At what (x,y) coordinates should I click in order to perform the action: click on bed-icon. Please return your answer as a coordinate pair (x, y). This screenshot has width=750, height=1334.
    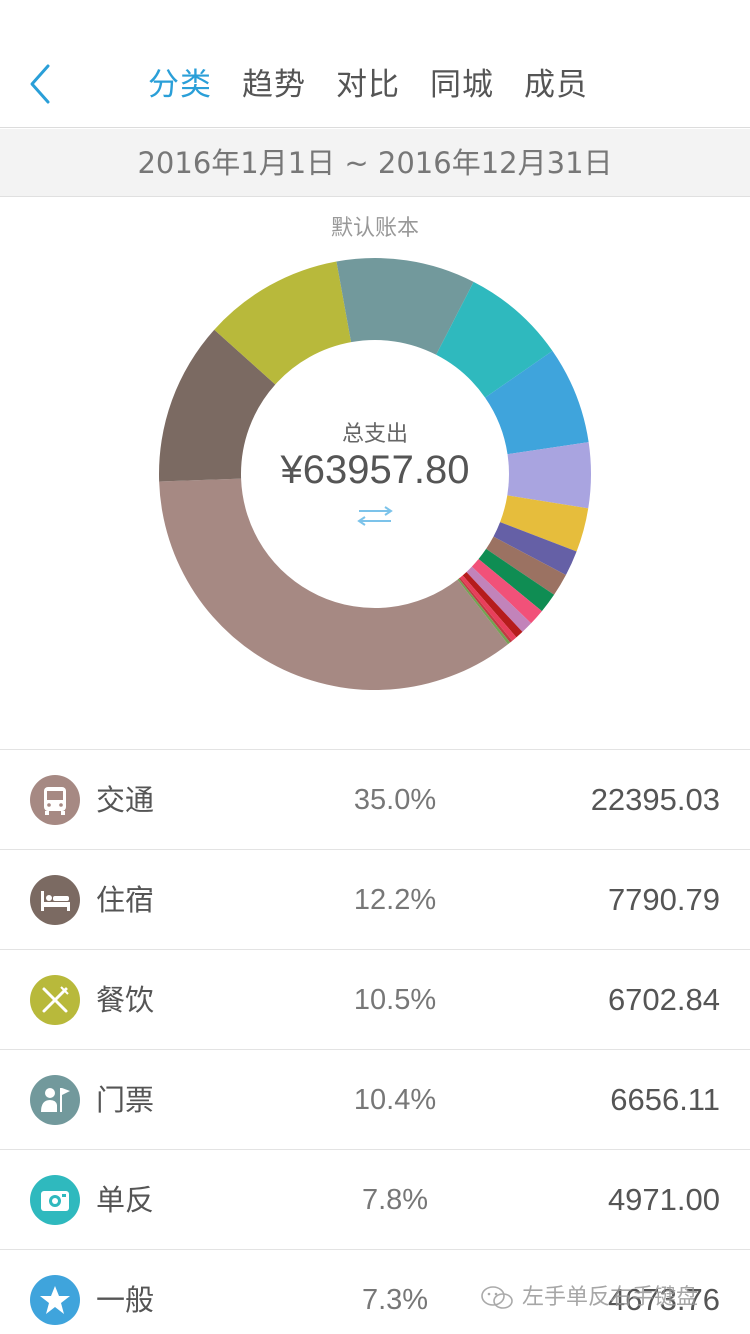
    Looking at the image, I should click on (55, 900).